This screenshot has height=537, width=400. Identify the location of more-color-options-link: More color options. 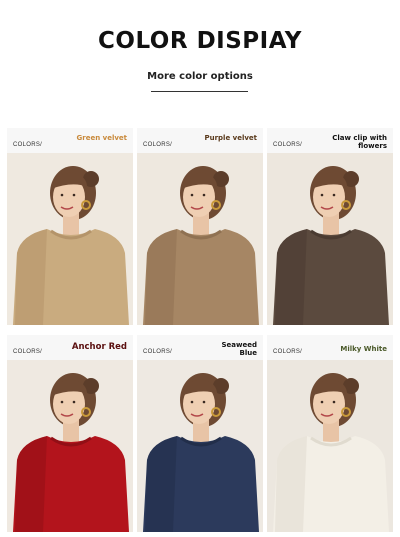
(200, 76).